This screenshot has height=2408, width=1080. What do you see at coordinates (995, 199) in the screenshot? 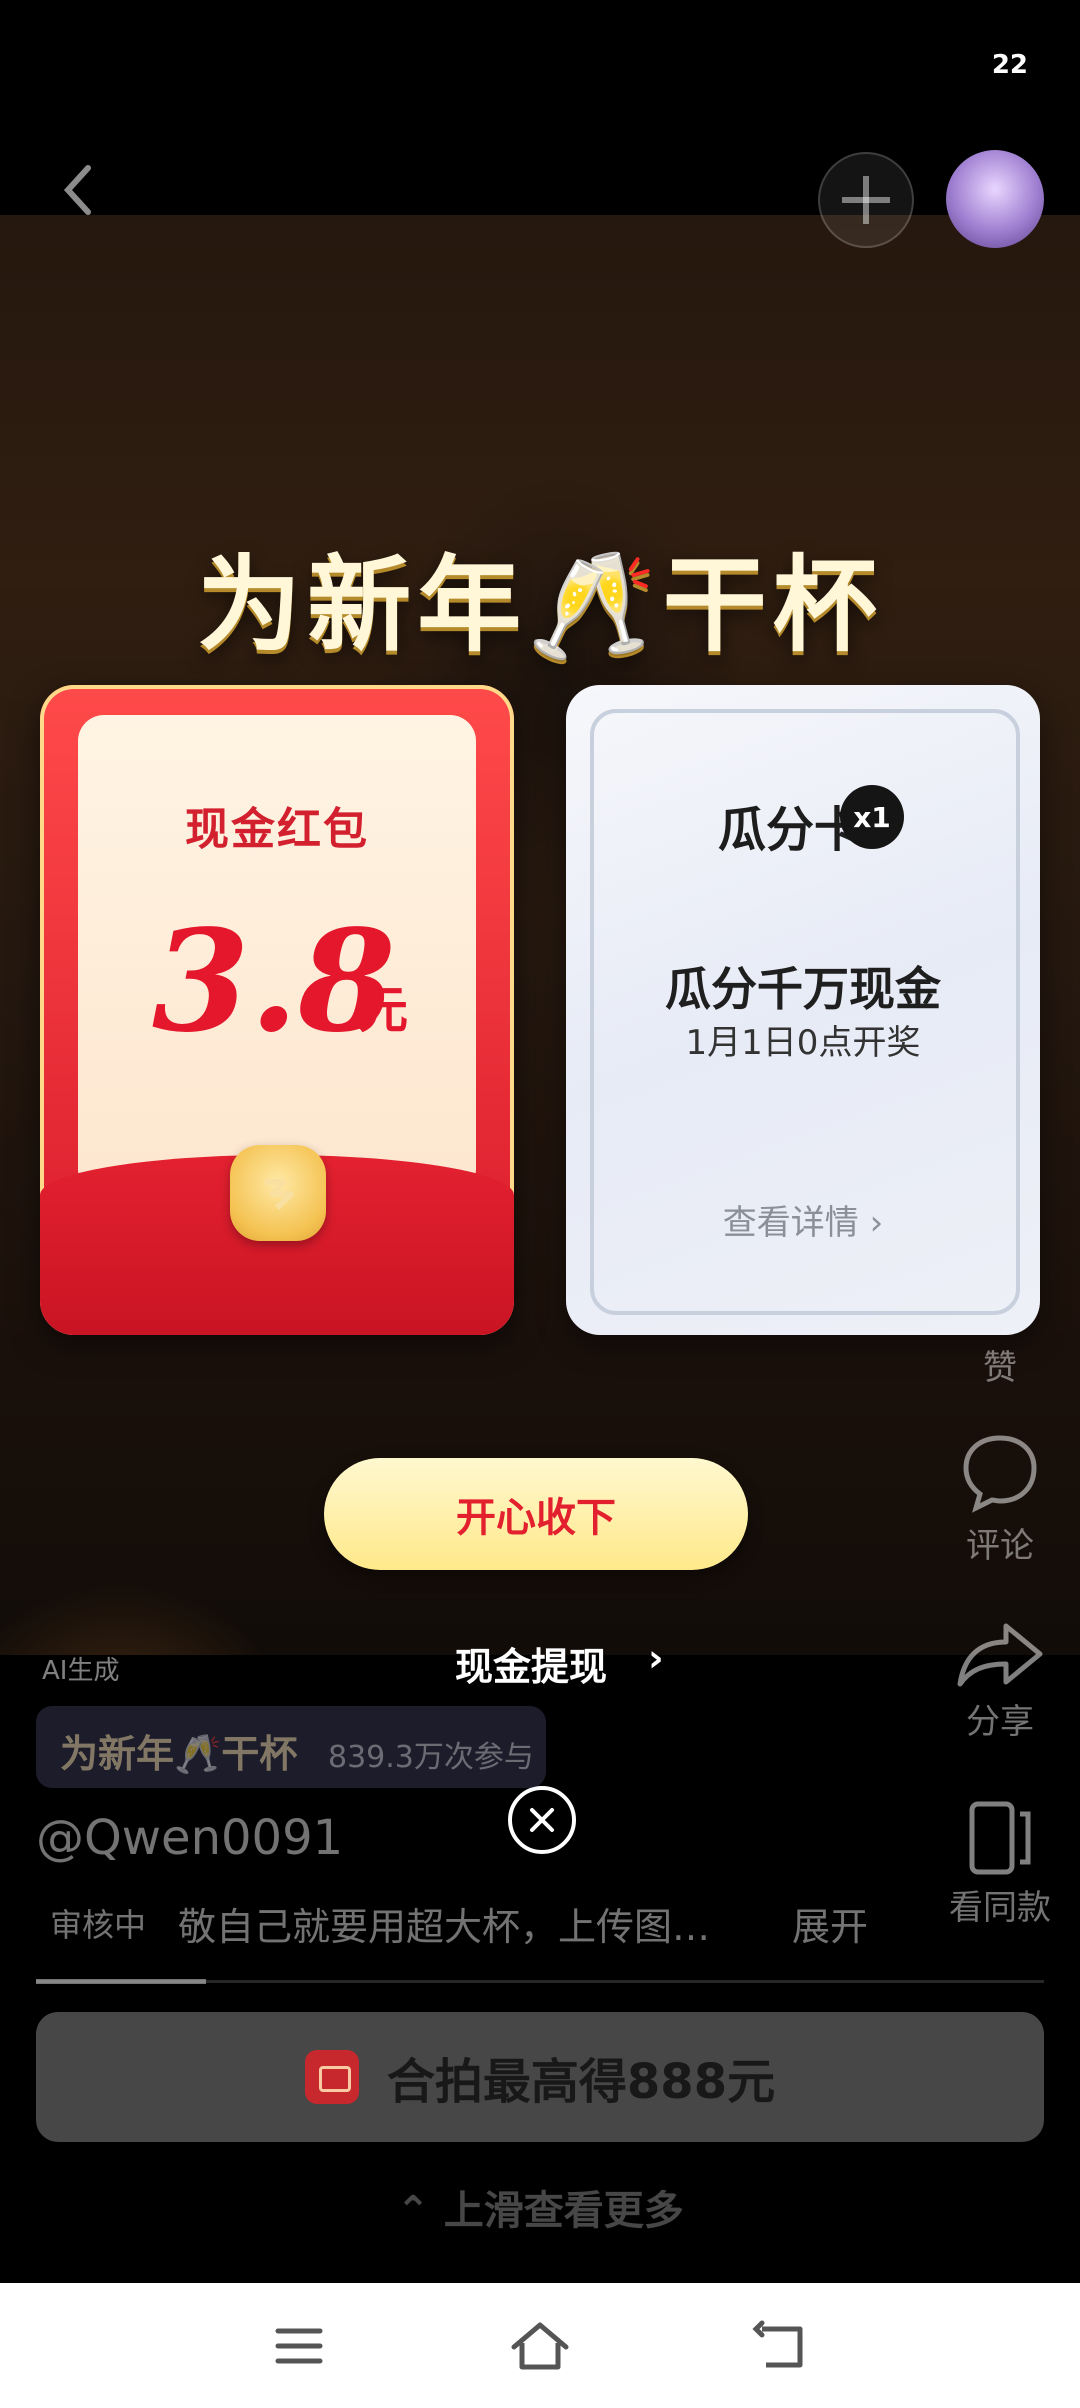
I see `avatar` at bounding box center [995, 199].